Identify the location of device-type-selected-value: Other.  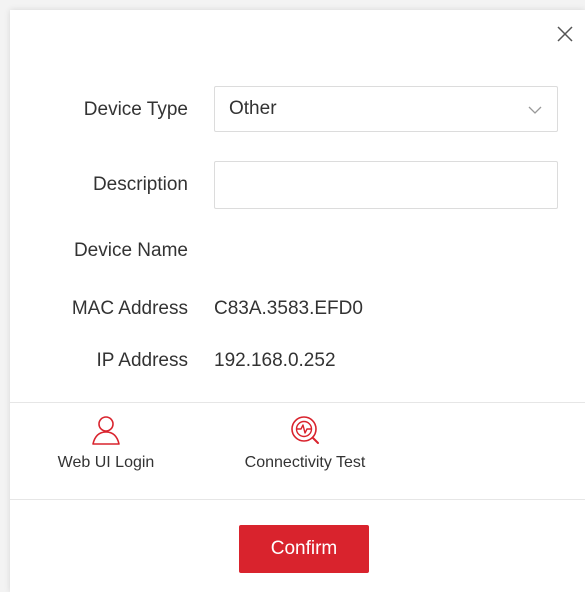
(253, 108).